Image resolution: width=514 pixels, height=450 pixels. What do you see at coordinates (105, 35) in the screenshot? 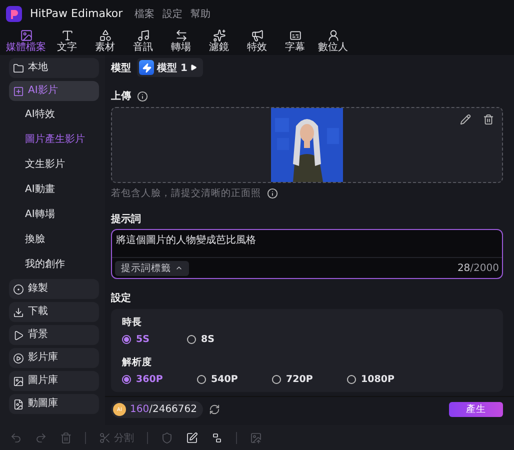
I see `shapes-icon` at bounding box center [105, 35].